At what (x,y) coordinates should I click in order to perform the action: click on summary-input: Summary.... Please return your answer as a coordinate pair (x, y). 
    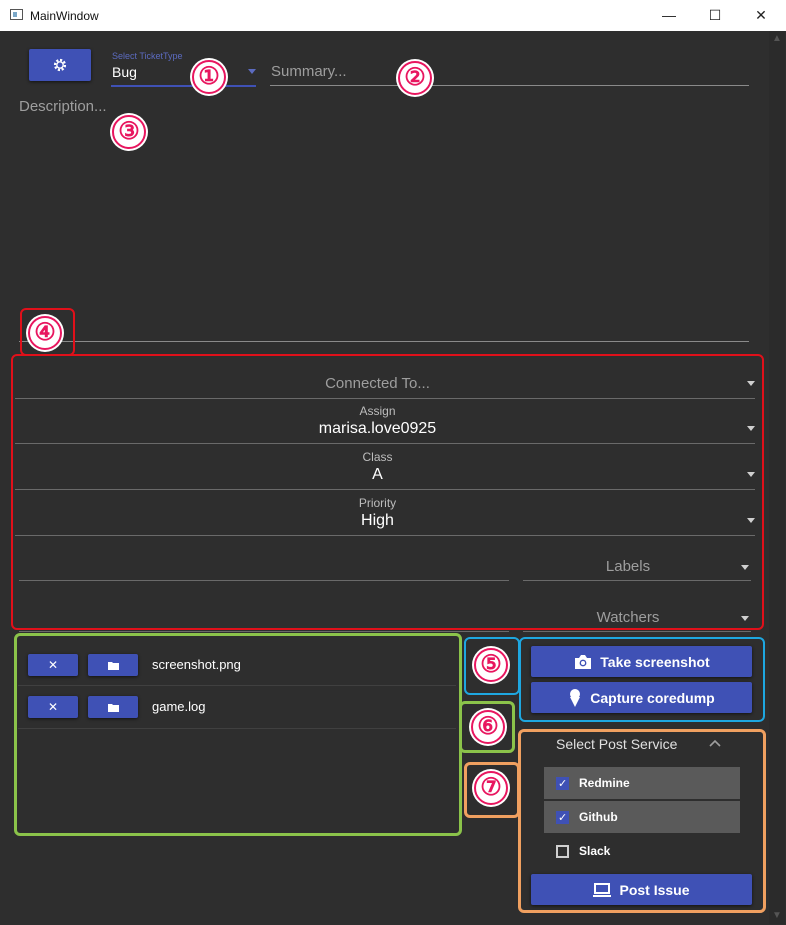
    Looking at the image, I should click on (509, 71).